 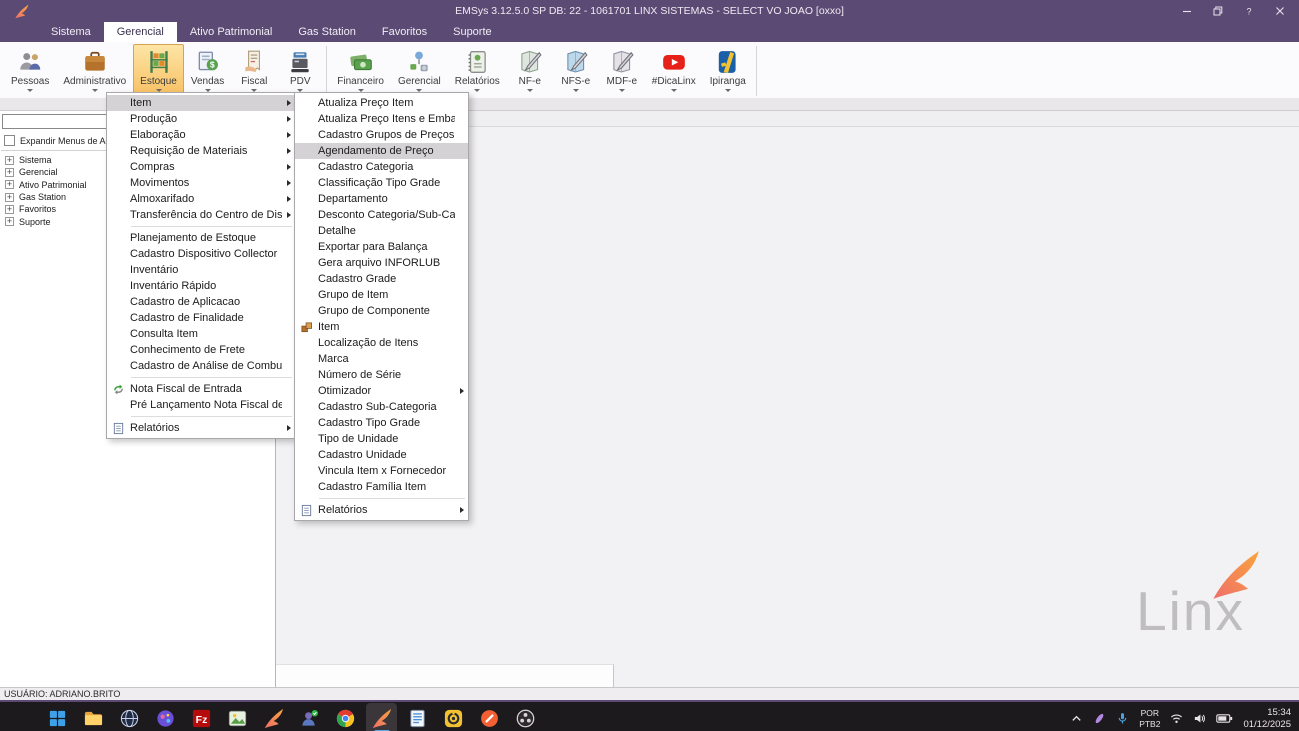 I want to click on taskbar-chrome-icon, so click(x=345, y=717).